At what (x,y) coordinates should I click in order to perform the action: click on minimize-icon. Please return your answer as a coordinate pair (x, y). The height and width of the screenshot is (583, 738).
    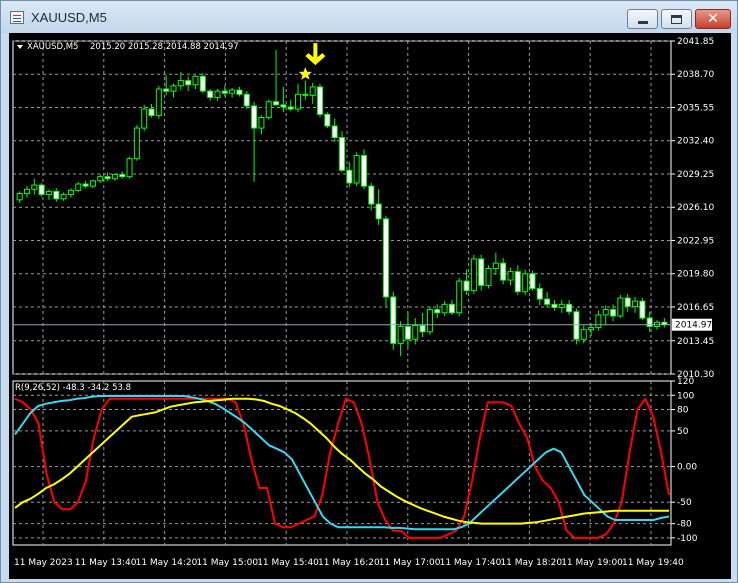
    Looking at the image, I should click on (642, 22).